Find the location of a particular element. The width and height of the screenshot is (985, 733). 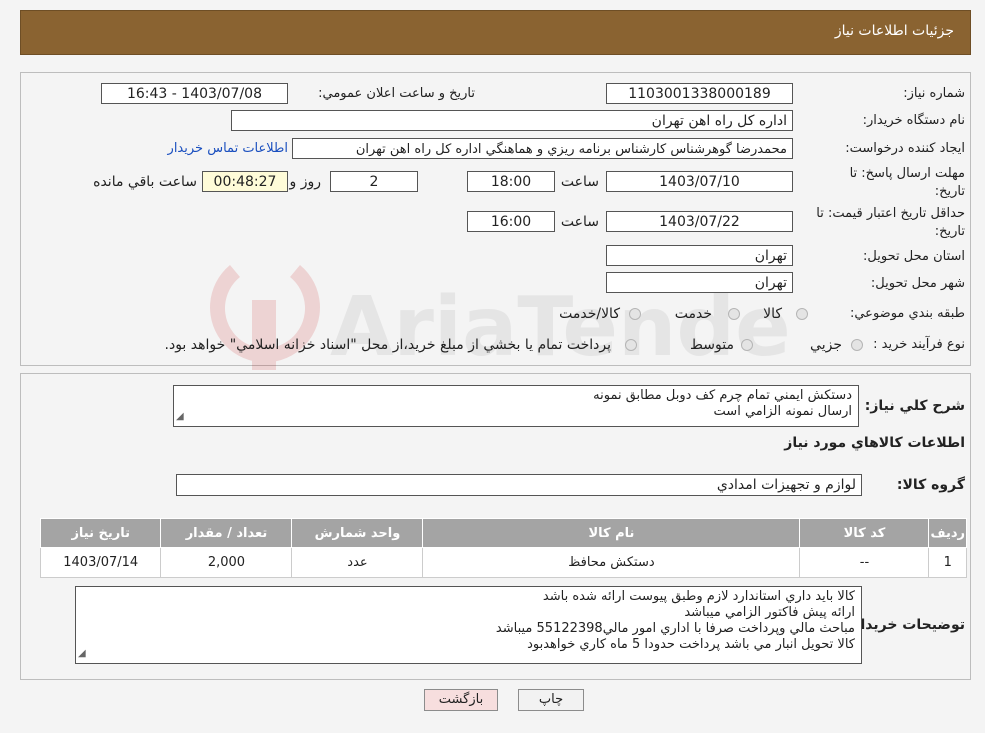

validity-date-field: 1403/07/22 is located at coordinates (699, 221).